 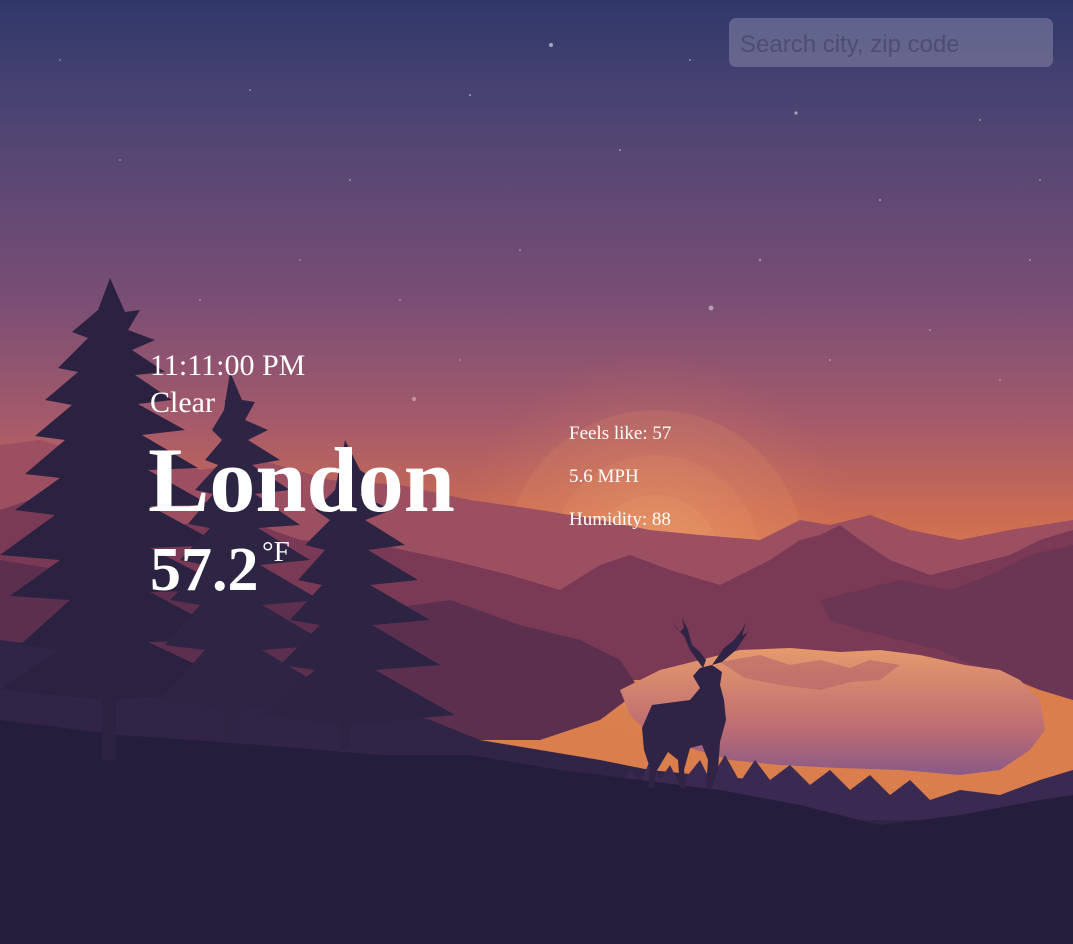 I want to click on search-bar, so click(x=891, y=42).